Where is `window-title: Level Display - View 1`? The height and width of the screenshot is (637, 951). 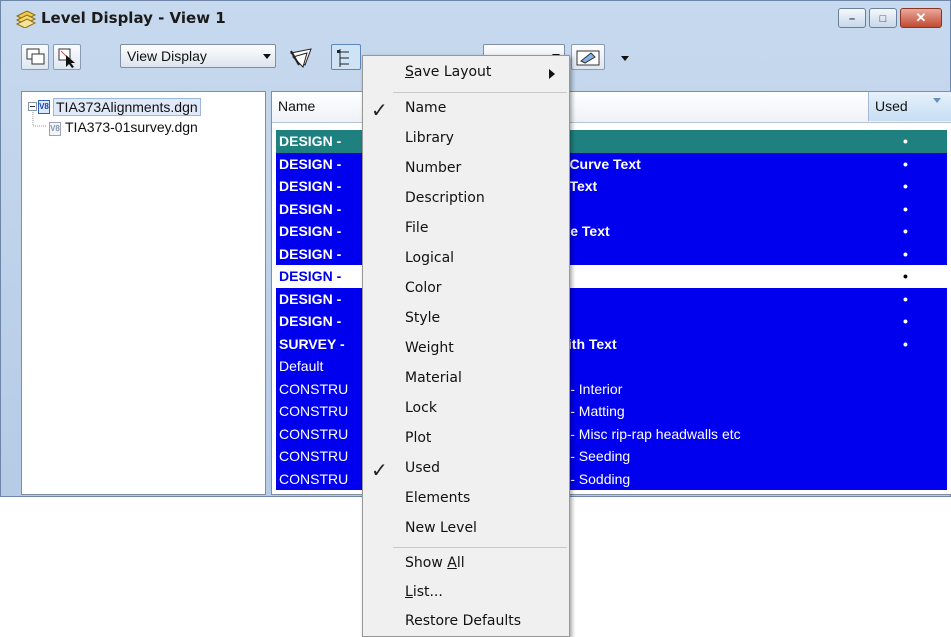 window-title: Level Display - View 1 is located at coordinates (133, 18).